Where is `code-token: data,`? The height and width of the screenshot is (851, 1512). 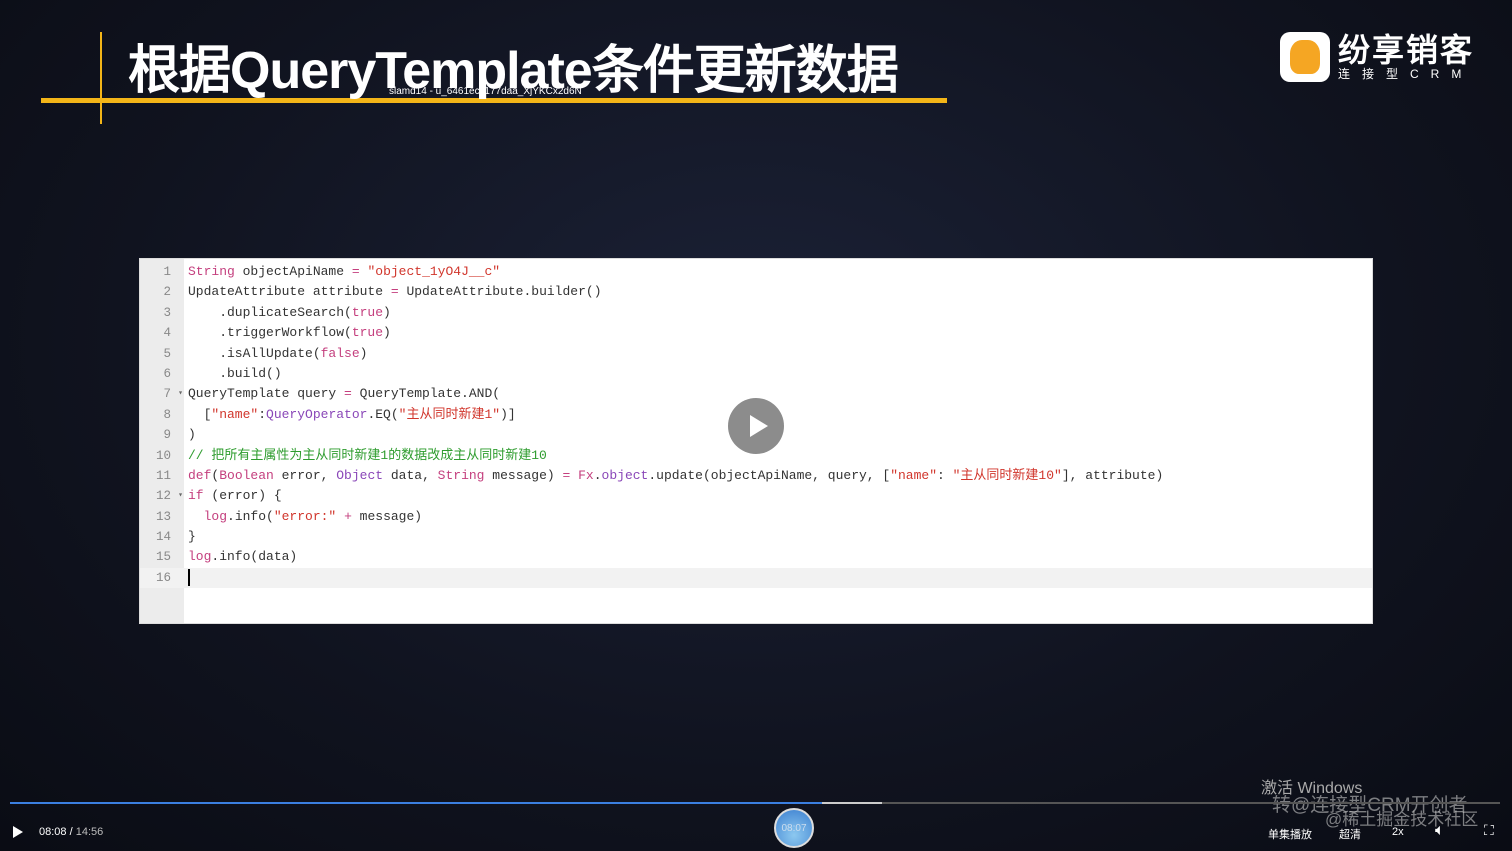 code-token: data, is located at coordinates (410, 475).